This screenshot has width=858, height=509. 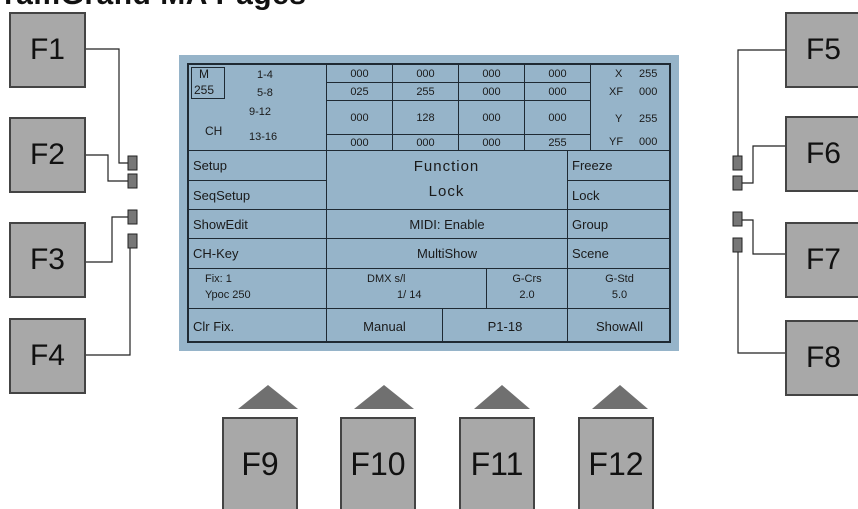 What do you see at coordinates (447, 180) in the screenshot?
I see `function-block: Function Lock` at bounding box center [447, 180].